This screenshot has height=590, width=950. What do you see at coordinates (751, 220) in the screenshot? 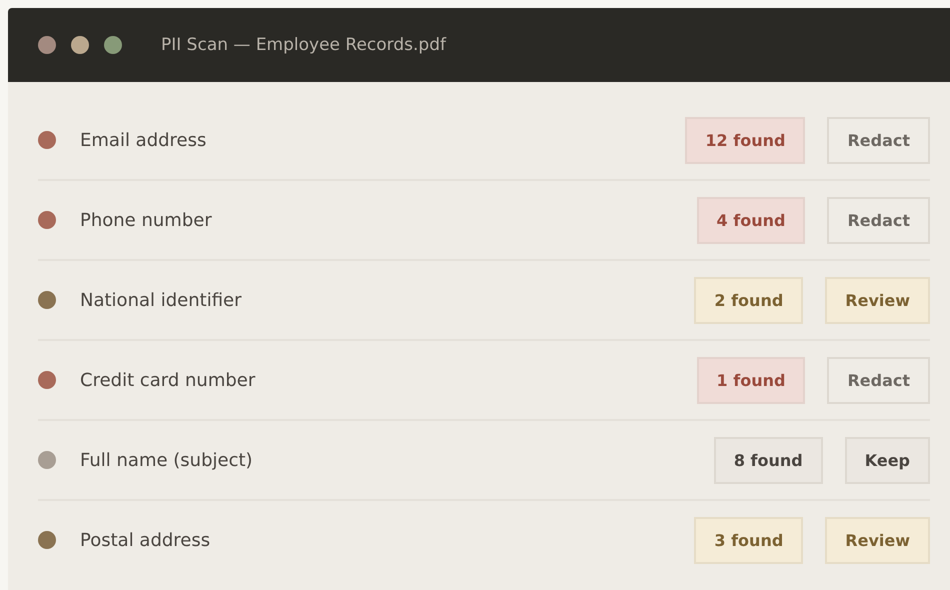
I see `count-badge: 4 found` at bounding box center [751, 220].